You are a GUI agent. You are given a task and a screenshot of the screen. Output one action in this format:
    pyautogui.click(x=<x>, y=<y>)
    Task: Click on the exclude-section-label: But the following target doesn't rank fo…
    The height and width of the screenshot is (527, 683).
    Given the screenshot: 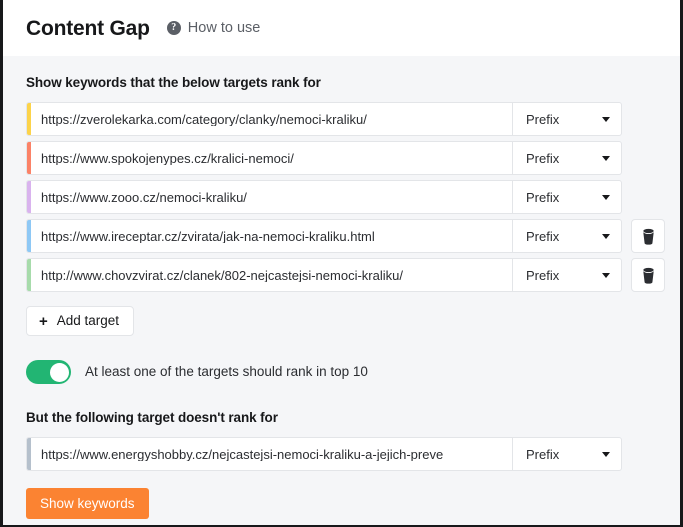 What is the action you would take?
    pyautogui.click(x=152, y=417)
    